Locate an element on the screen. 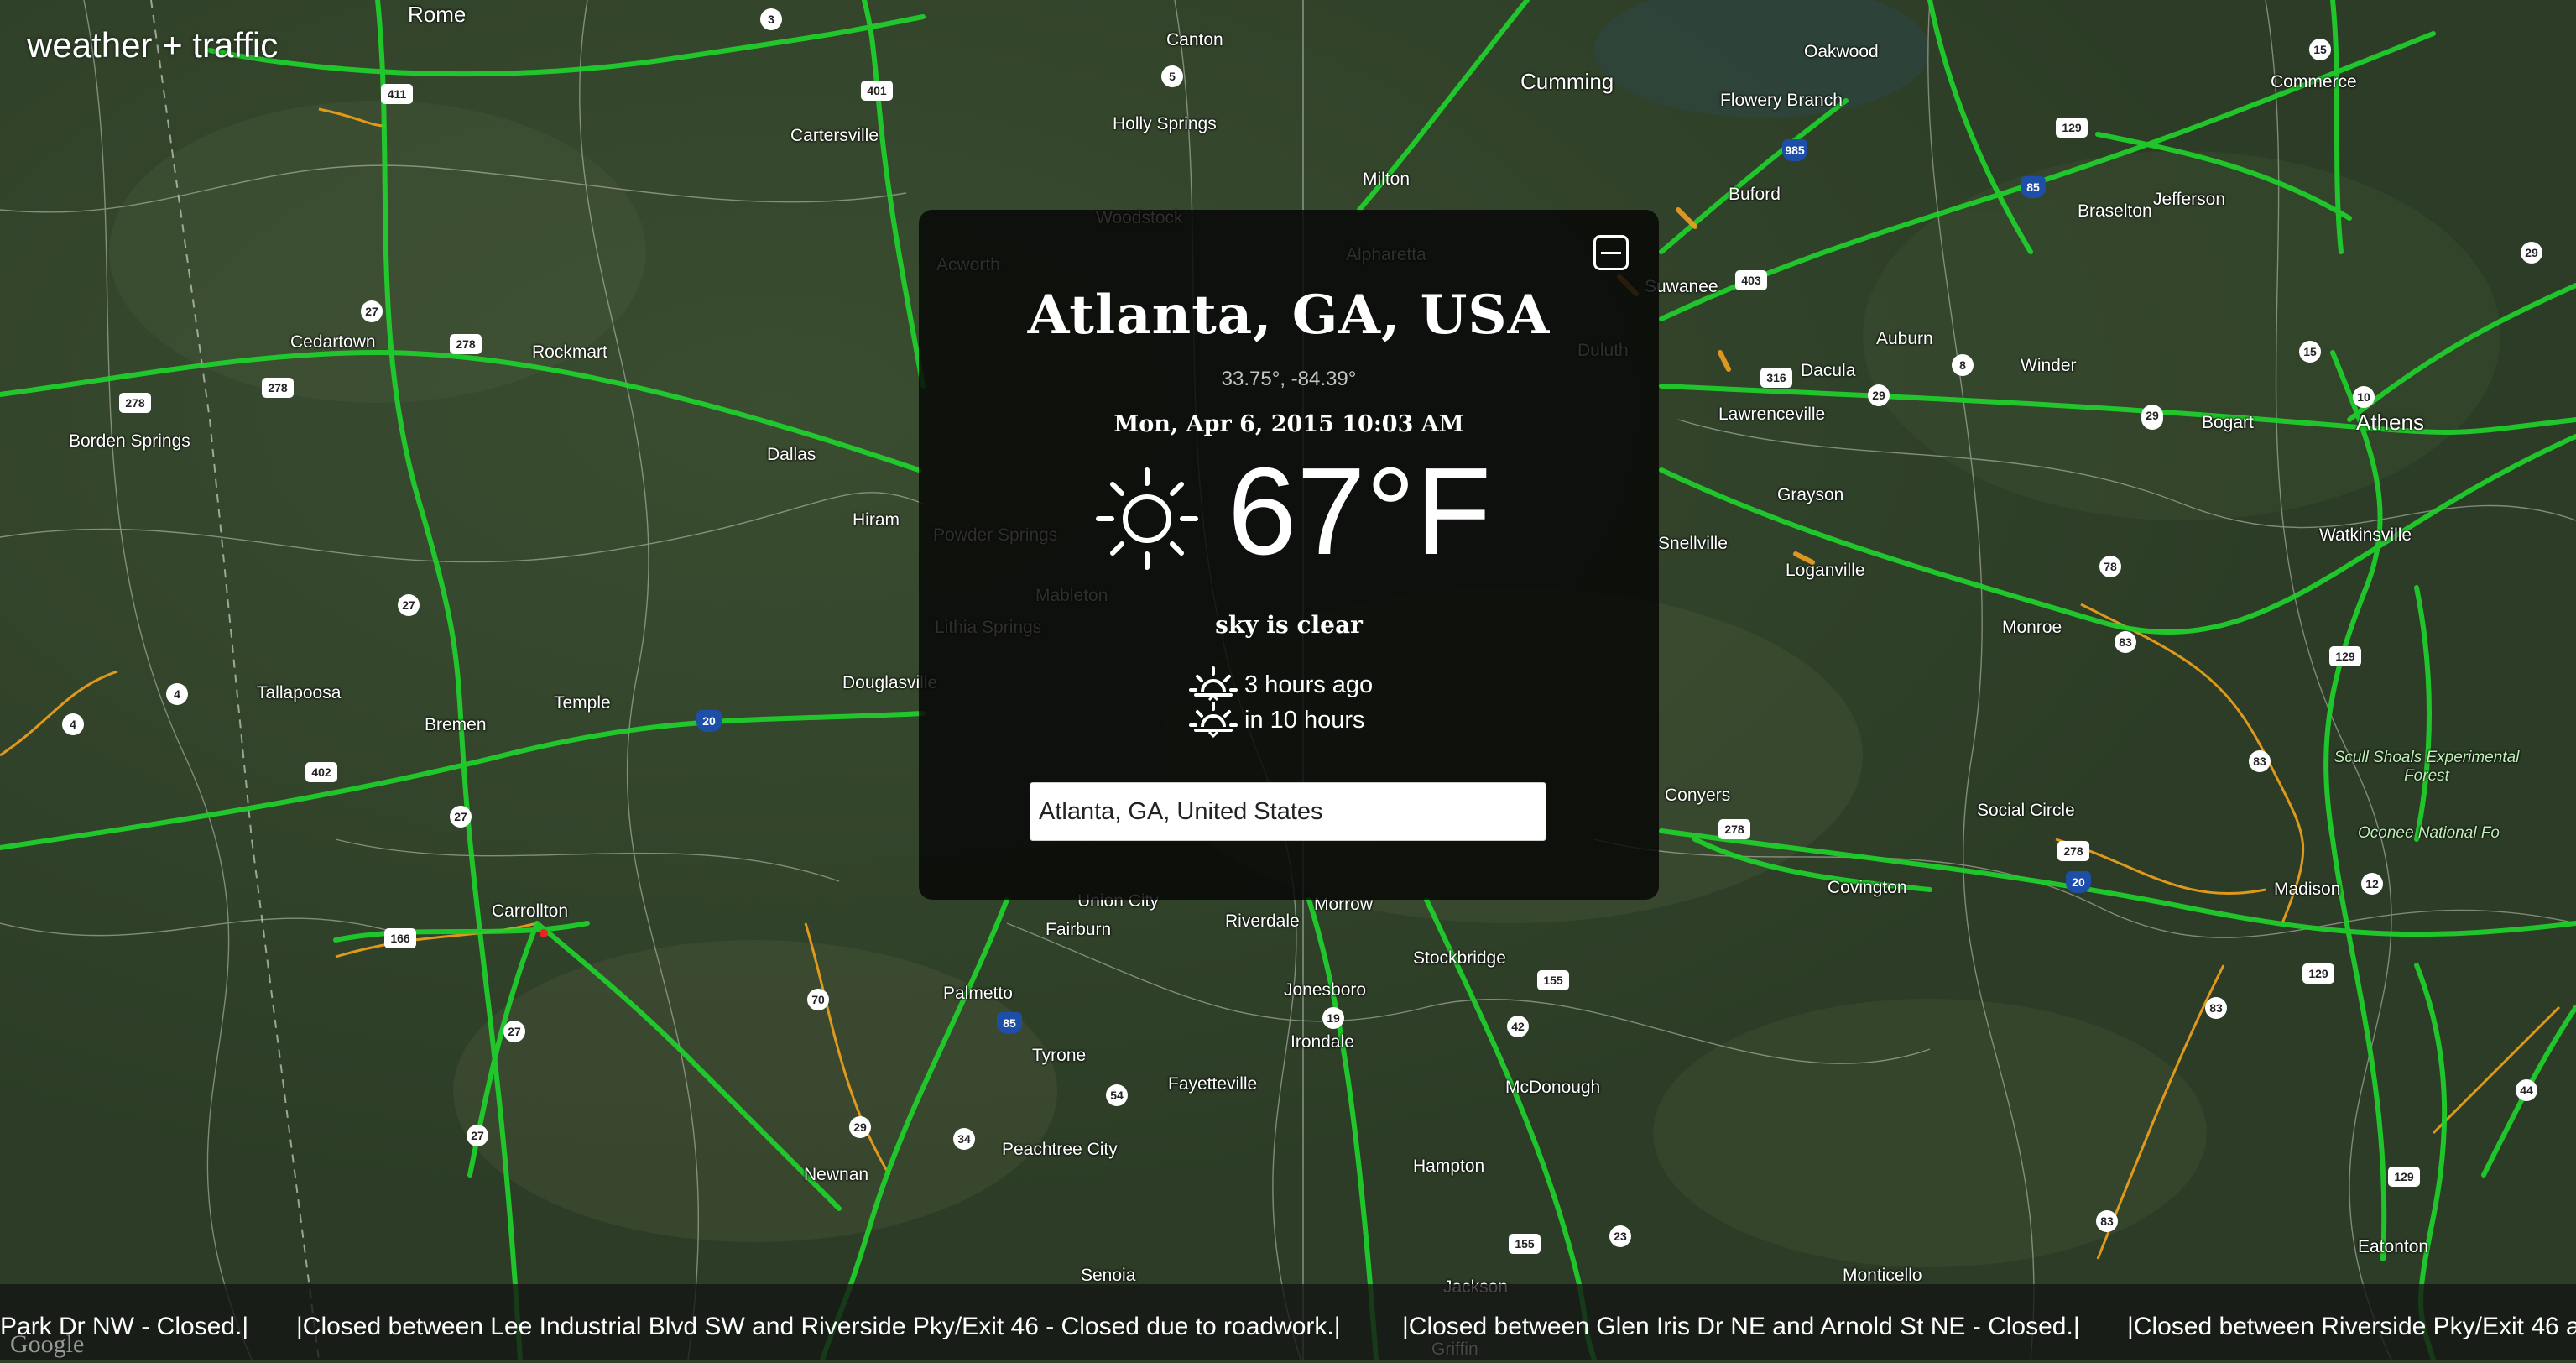 The width and height of the screenshot is (2576, 1363). coordinates: 33.75°, -84.39° is located at coordinates (1289, 379).